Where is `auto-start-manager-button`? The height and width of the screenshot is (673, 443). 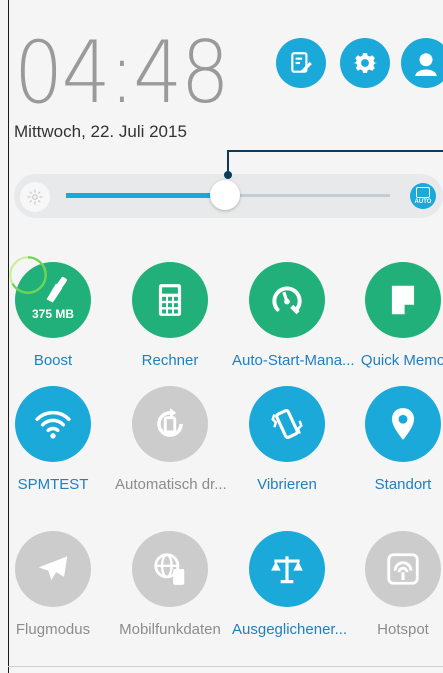 auto-start-manager-button is located at coordinates (287, 300).